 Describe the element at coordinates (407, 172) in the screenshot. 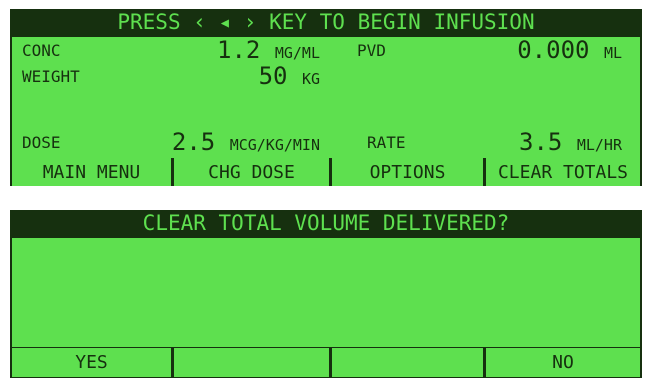

I see `options-softkey: OPTIONS` at that location.